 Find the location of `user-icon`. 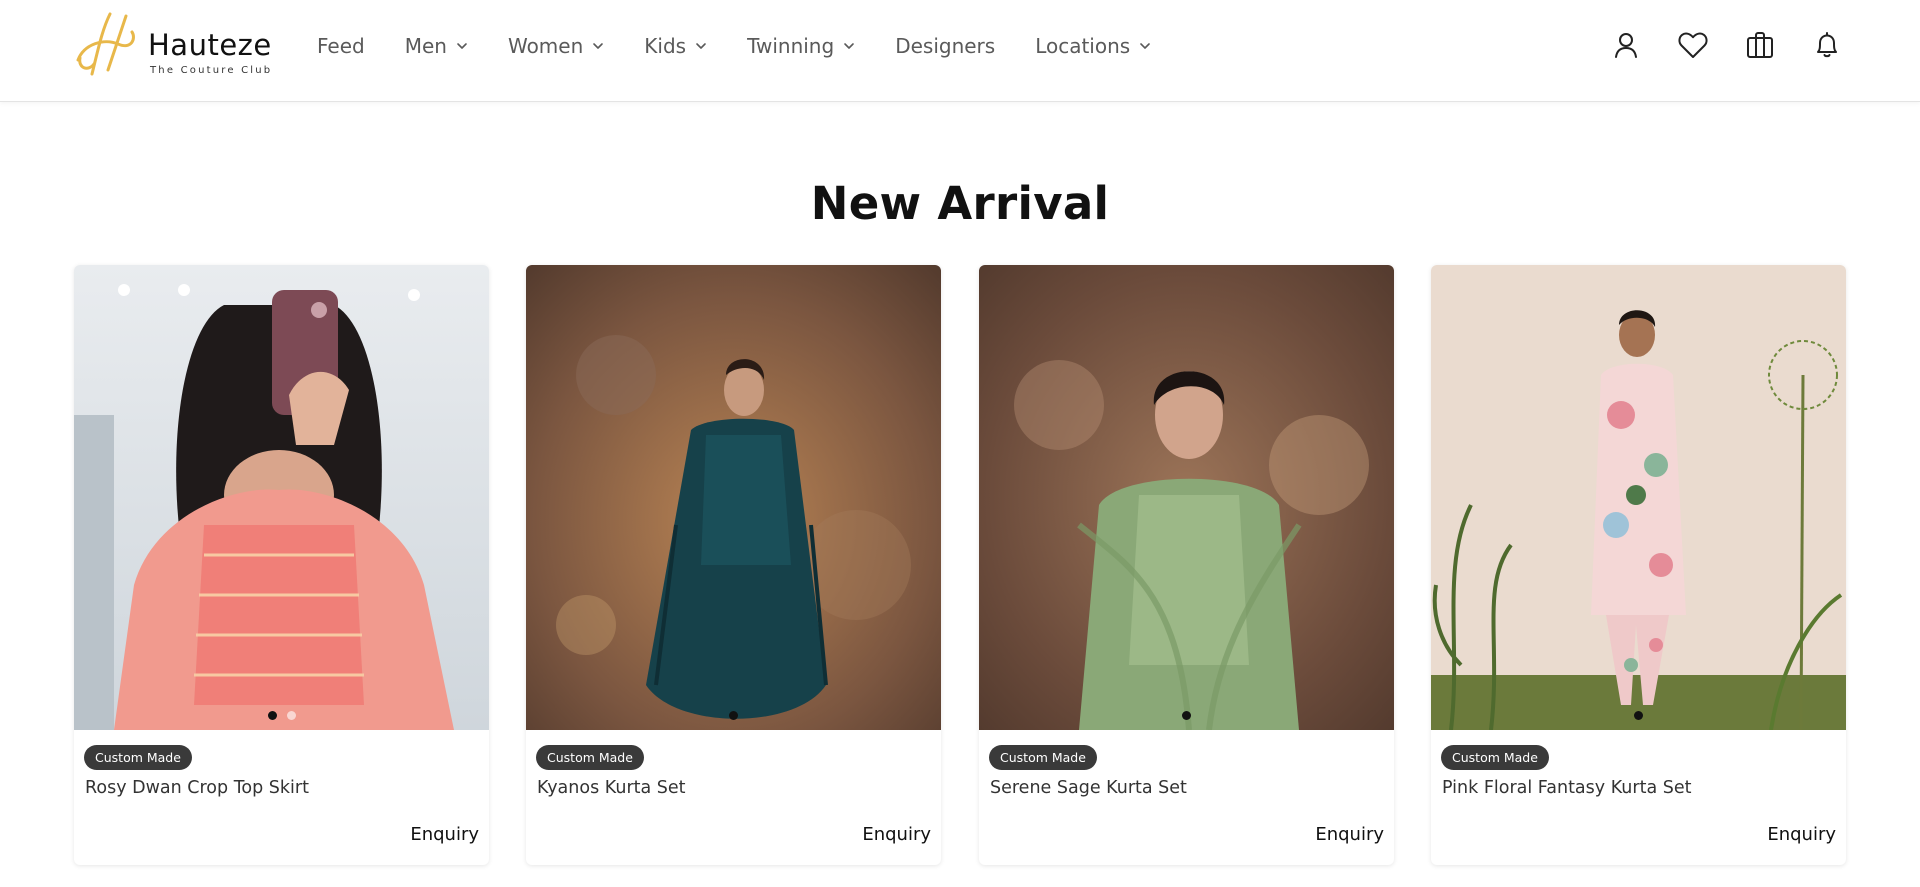

user-icon is located at coordinates (1626, 45).